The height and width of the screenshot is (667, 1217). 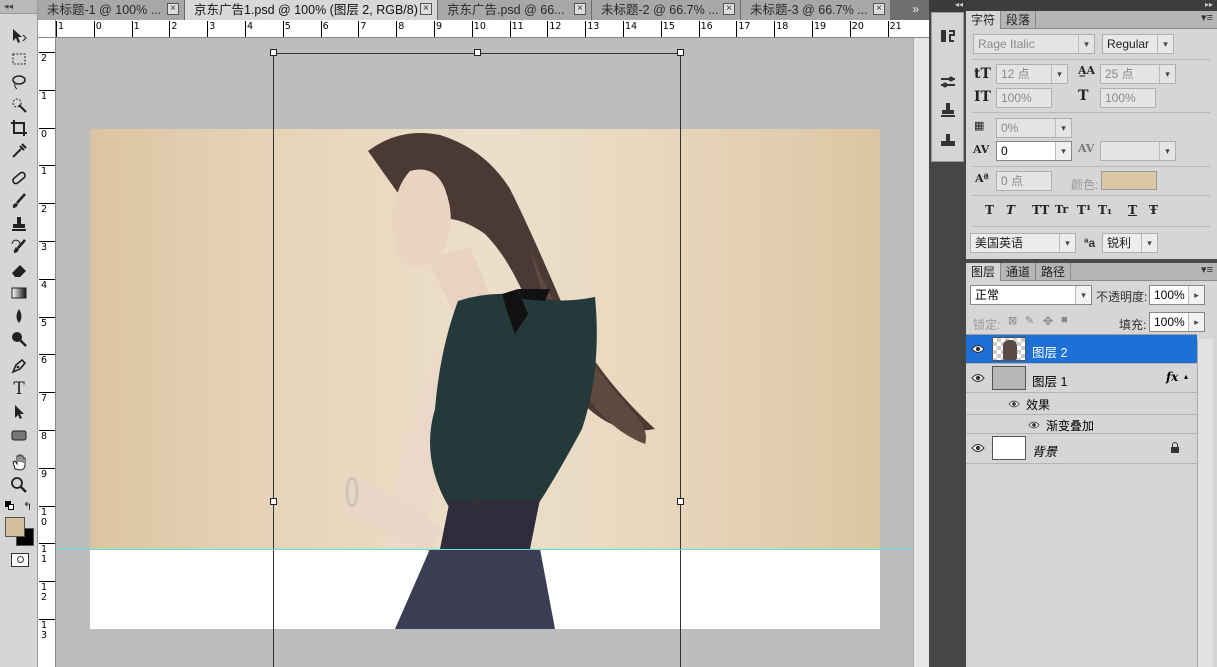 I want to click on kerning-field: 0 ▾, so click(x=1034, y=151).